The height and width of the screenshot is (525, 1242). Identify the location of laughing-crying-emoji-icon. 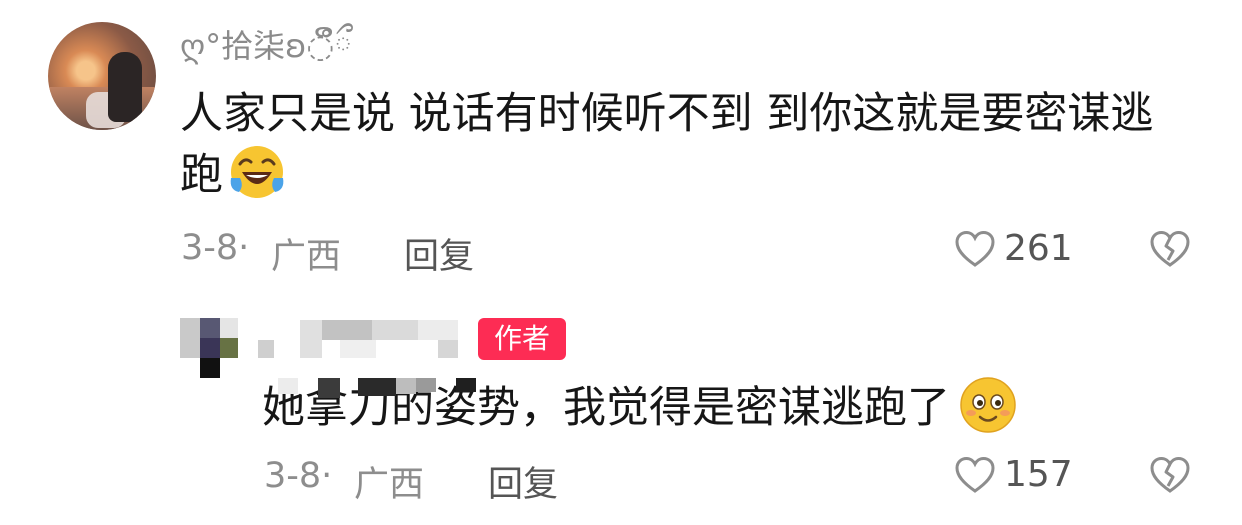
(257, 172).